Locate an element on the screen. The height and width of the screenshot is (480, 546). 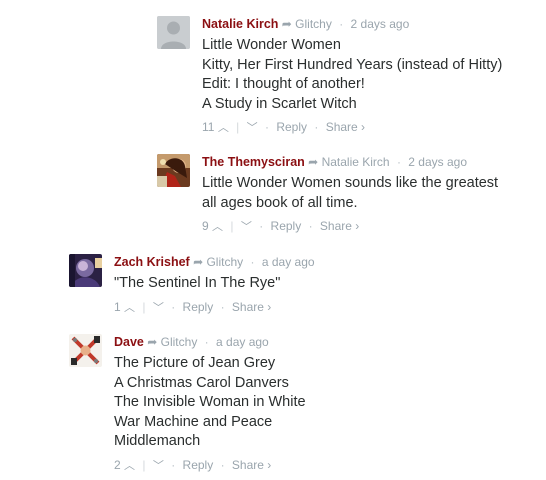
vote-count: 2 is located at coordinates (117, 464).